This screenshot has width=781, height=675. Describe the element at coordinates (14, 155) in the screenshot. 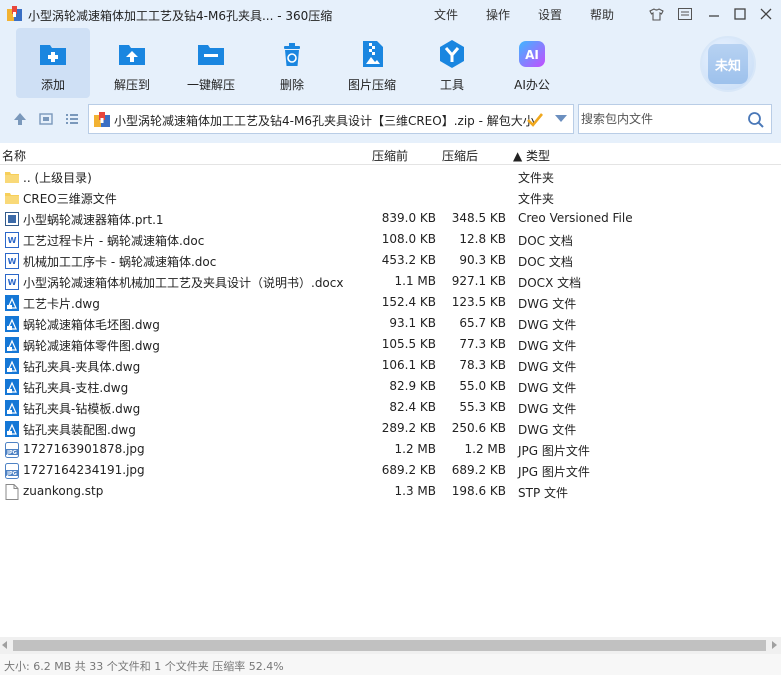

I see `column-name: 名称` at that location.